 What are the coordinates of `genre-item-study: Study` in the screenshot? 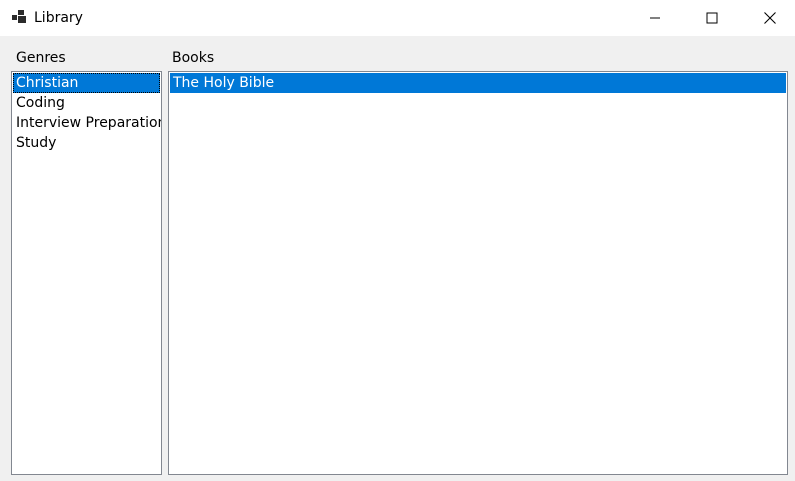 It's located at (86, 143).